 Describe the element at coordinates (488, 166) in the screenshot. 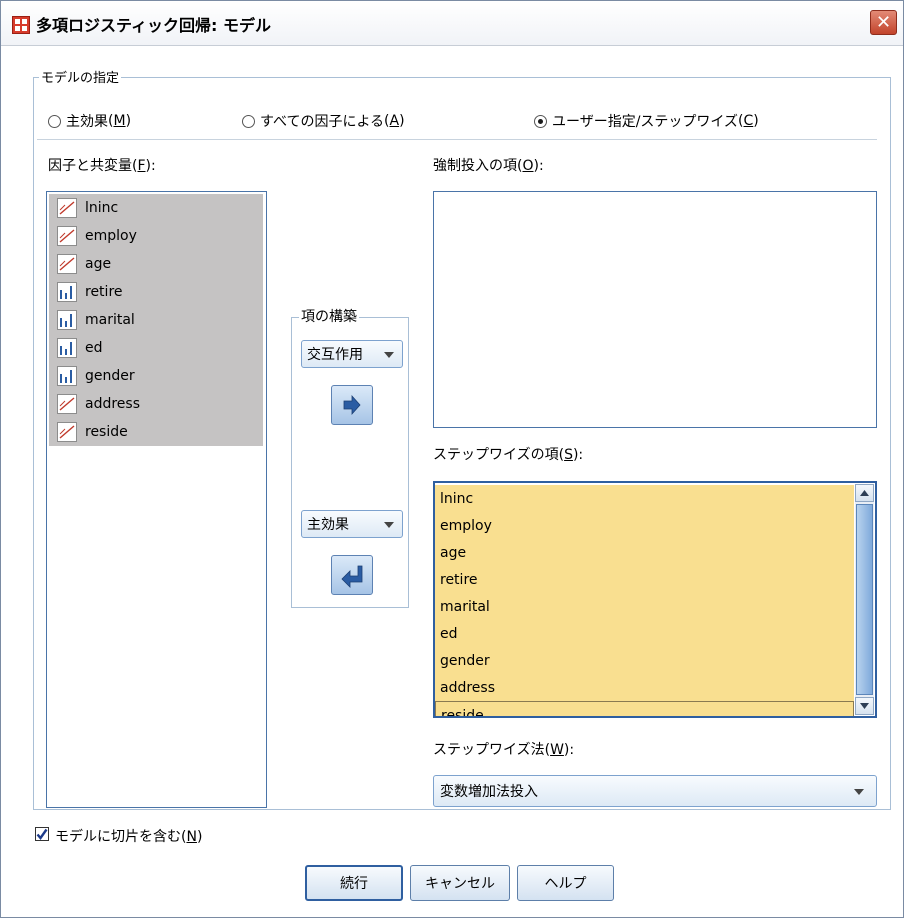

I see `forced-terms-label: 強制投入の項(O):` at that location.